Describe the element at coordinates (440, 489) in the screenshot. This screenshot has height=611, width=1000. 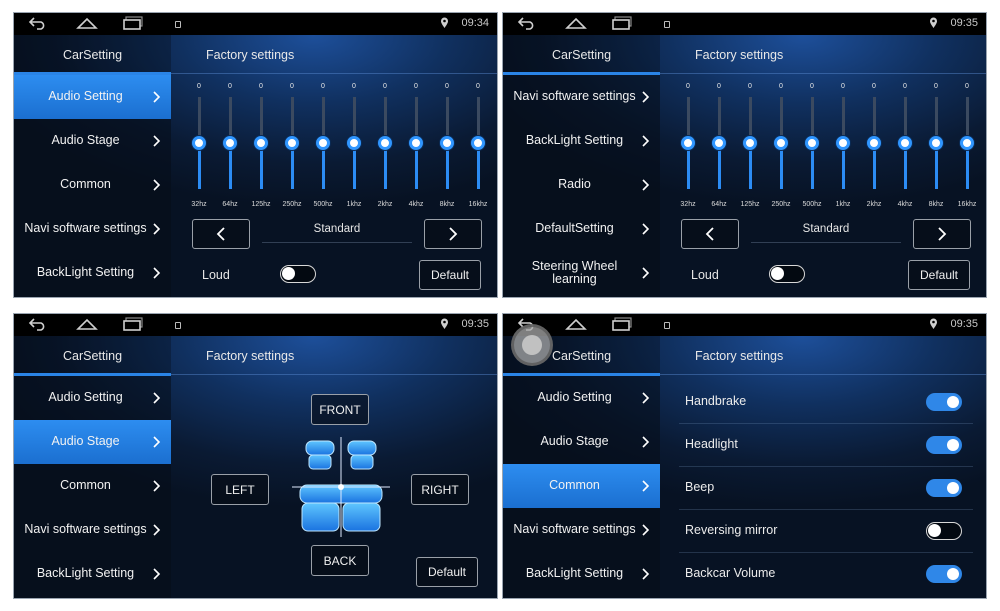
I see `right-button: RIGHT` at that location.